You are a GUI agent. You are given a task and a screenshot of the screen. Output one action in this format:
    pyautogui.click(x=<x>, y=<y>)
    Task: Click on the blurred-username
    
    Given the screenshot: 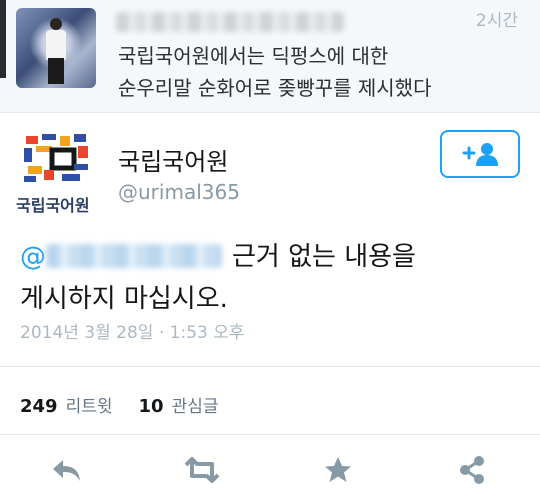 What is the action you would take?
    pyautogui.click(x=230, y=22)
    